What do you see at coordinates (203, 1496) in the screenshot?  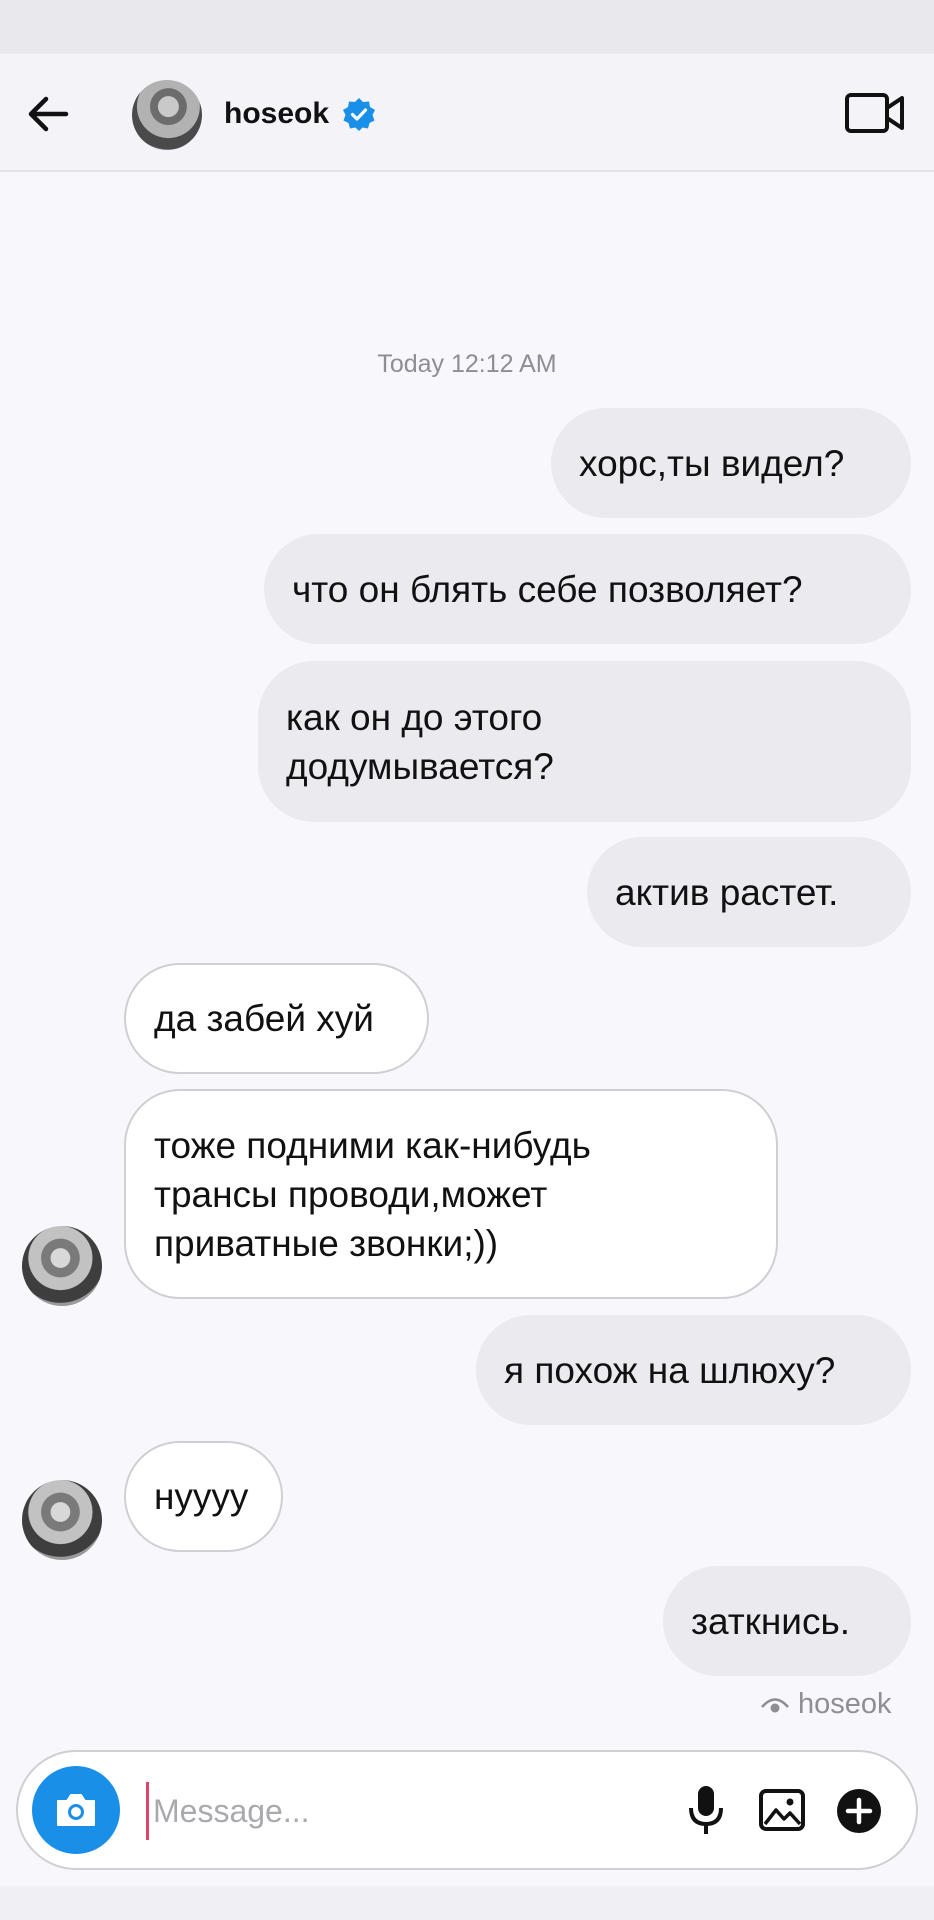 I see `message-bubble-incoming: нуууу` at bounding box center [203, 1496].